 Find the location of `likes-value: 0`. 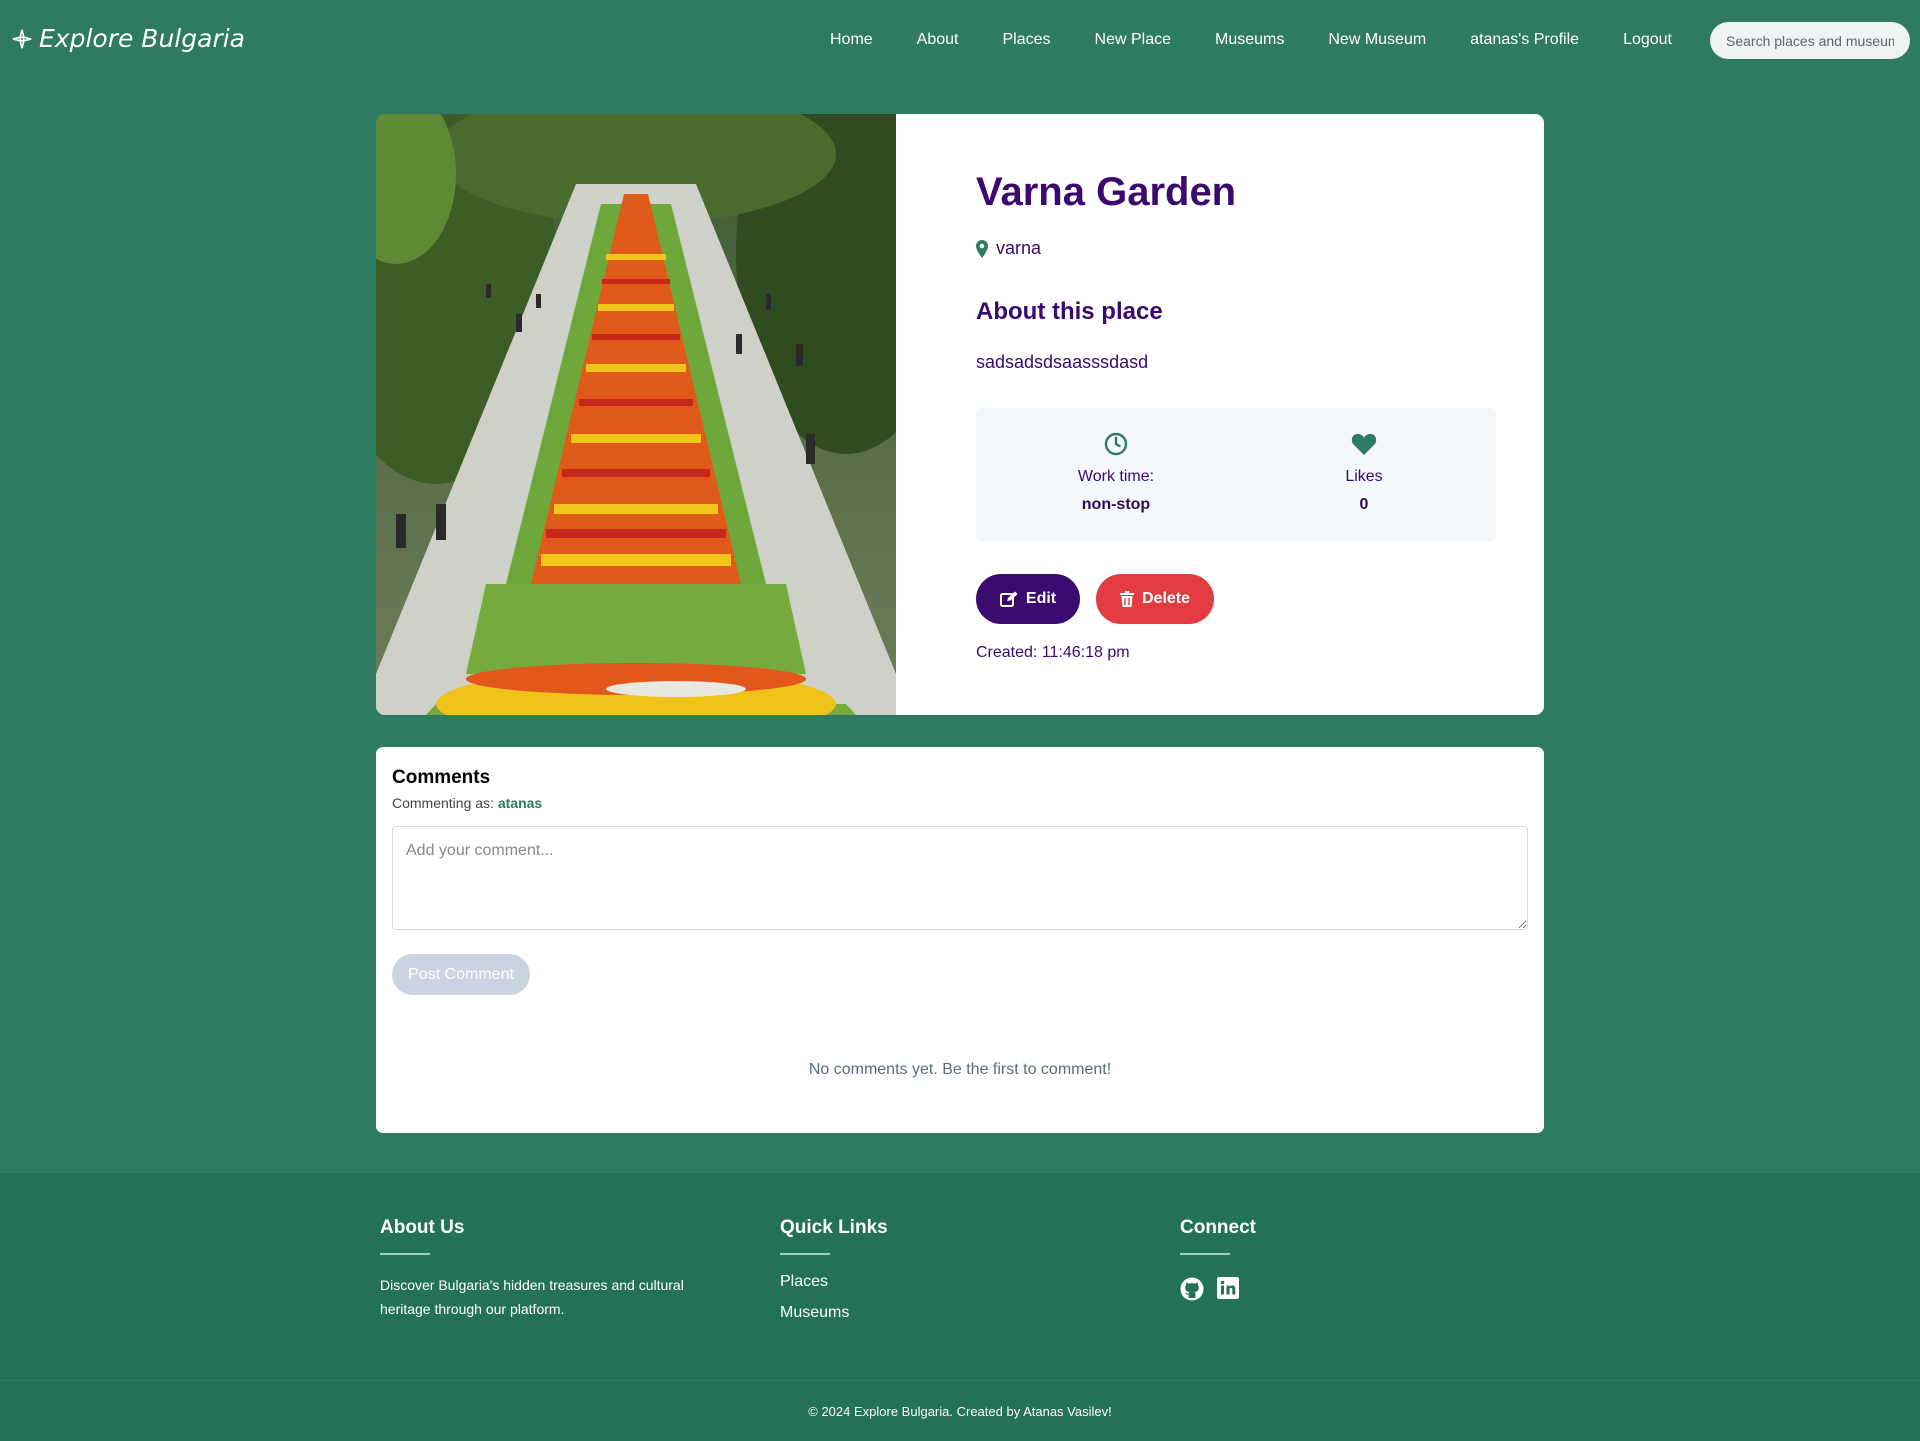

likes-value: 0 is located at coordinates (1364, 504).